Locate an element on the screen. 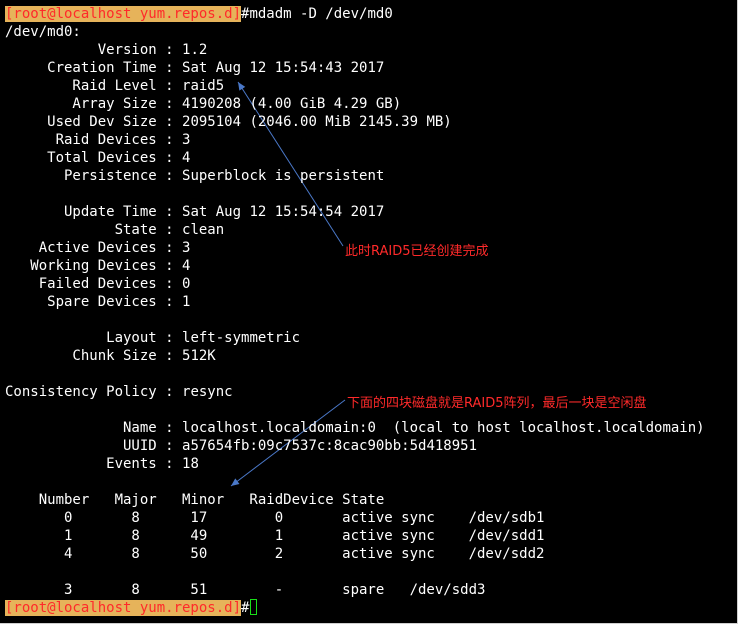 The width and height of the screenshot is (741, 627). detail-row-layout: Layout : left-symmetric is located at coordinates (152, 338).